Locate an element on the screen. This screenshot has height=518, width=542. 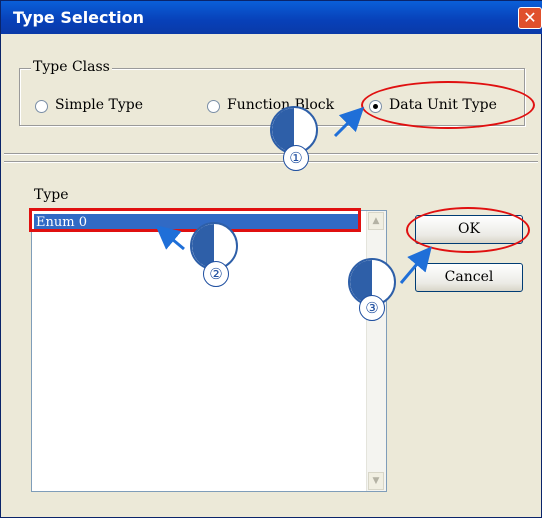
callout-3: ③ is located at coordinates (372, 308).